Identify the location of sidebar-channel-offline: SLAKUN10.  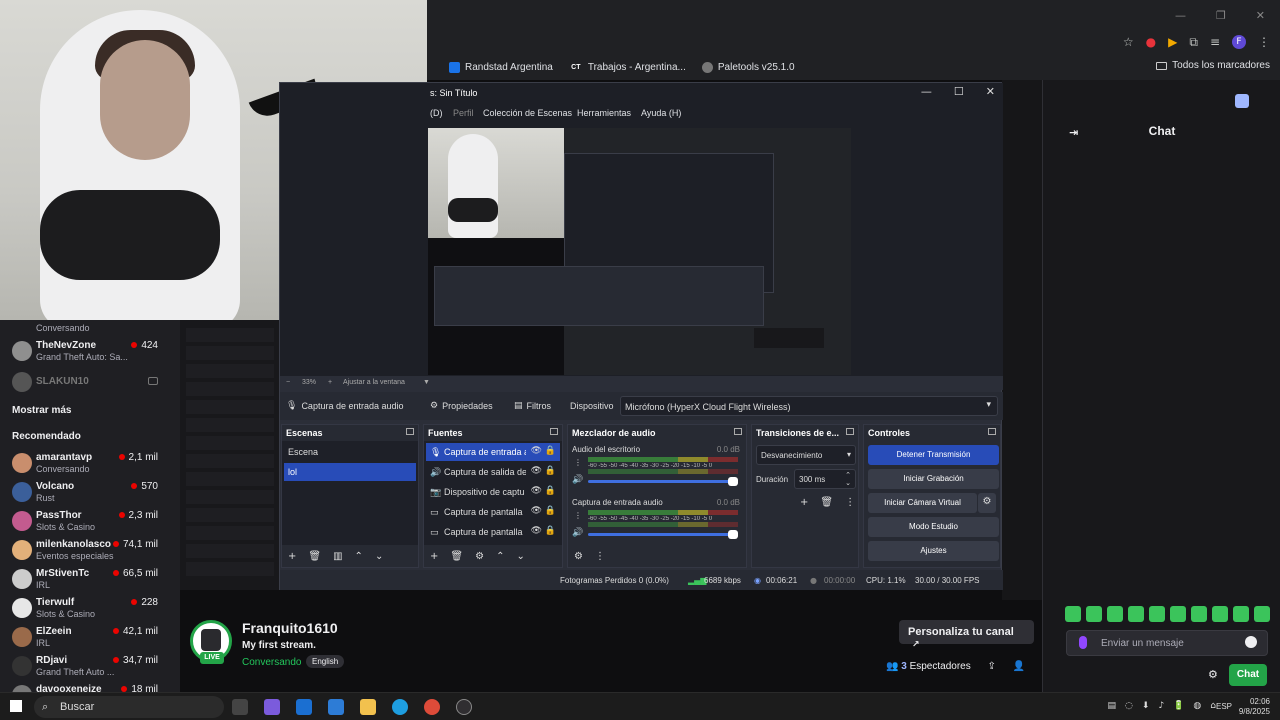
(90, 382).